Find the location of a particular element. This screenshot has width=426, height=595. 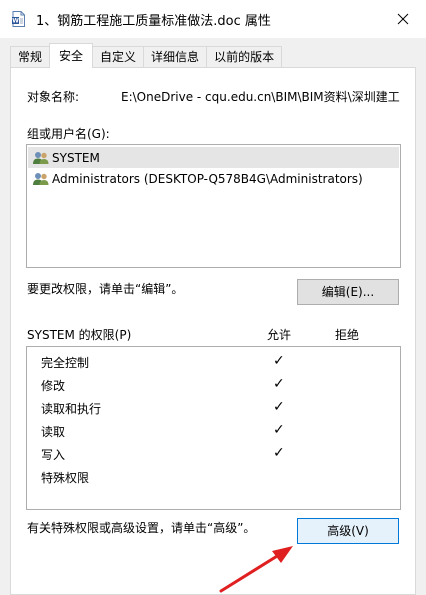

tab-strip: 常规 安全 自定义 详细信息 以前的版本 is located at coordinates (146, 55).